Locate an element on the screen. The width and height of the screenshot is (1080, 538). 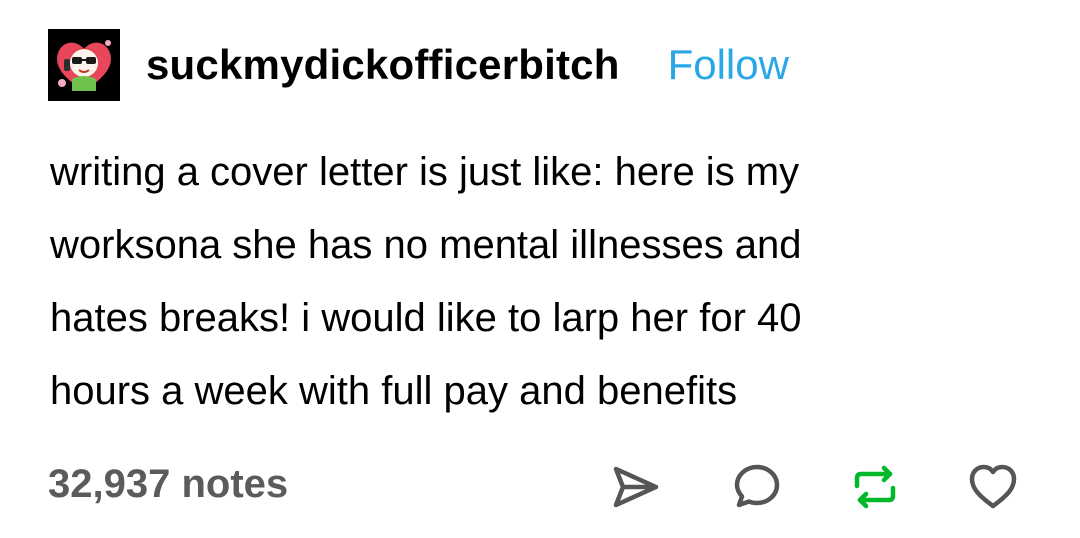
share-paper-plane-icon is located at coordinates (636, 487).